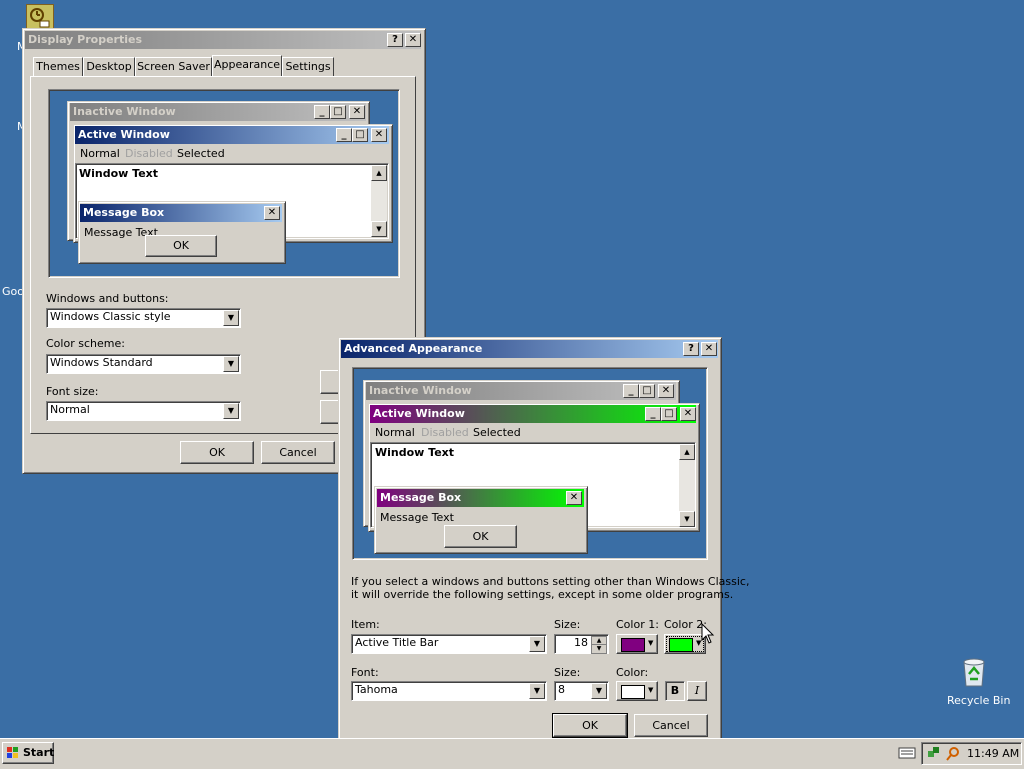  Describe the element at coordinates (685, 644) in the screenshot. I see `color2-button: ▼` at that location.